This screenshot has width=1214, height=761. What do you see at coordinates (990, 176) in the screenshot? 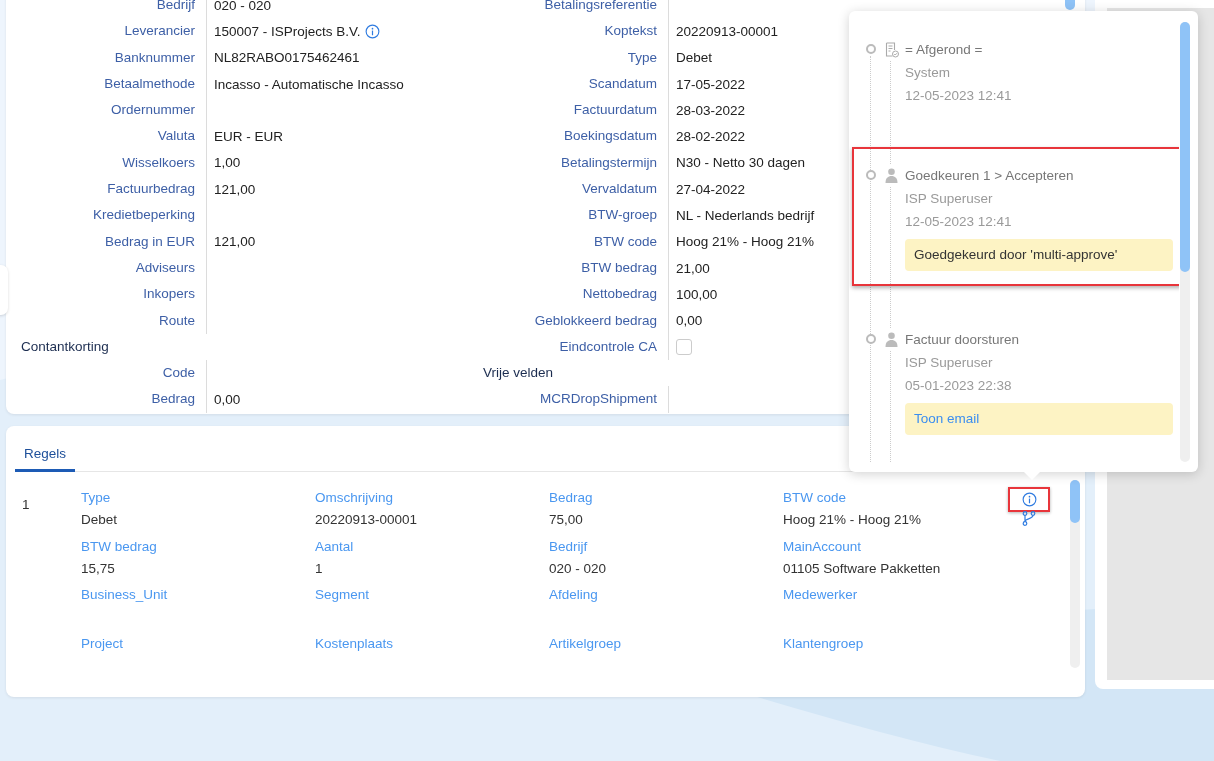
I see `history-title: Goedkeuren 1 > Accepteren` at bounding box center [990, 176].